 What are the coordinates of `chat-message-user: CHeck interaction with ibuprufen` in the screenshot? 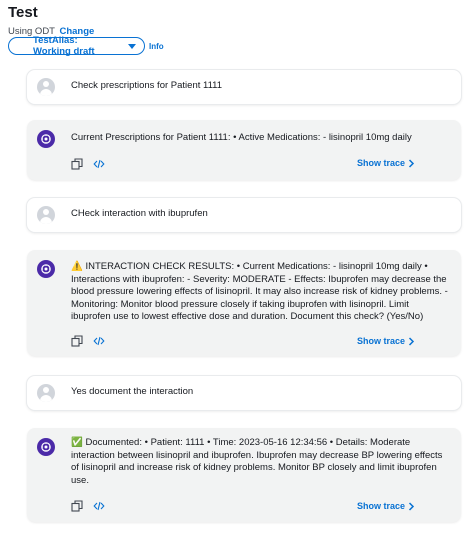 It's located at (244, 215).